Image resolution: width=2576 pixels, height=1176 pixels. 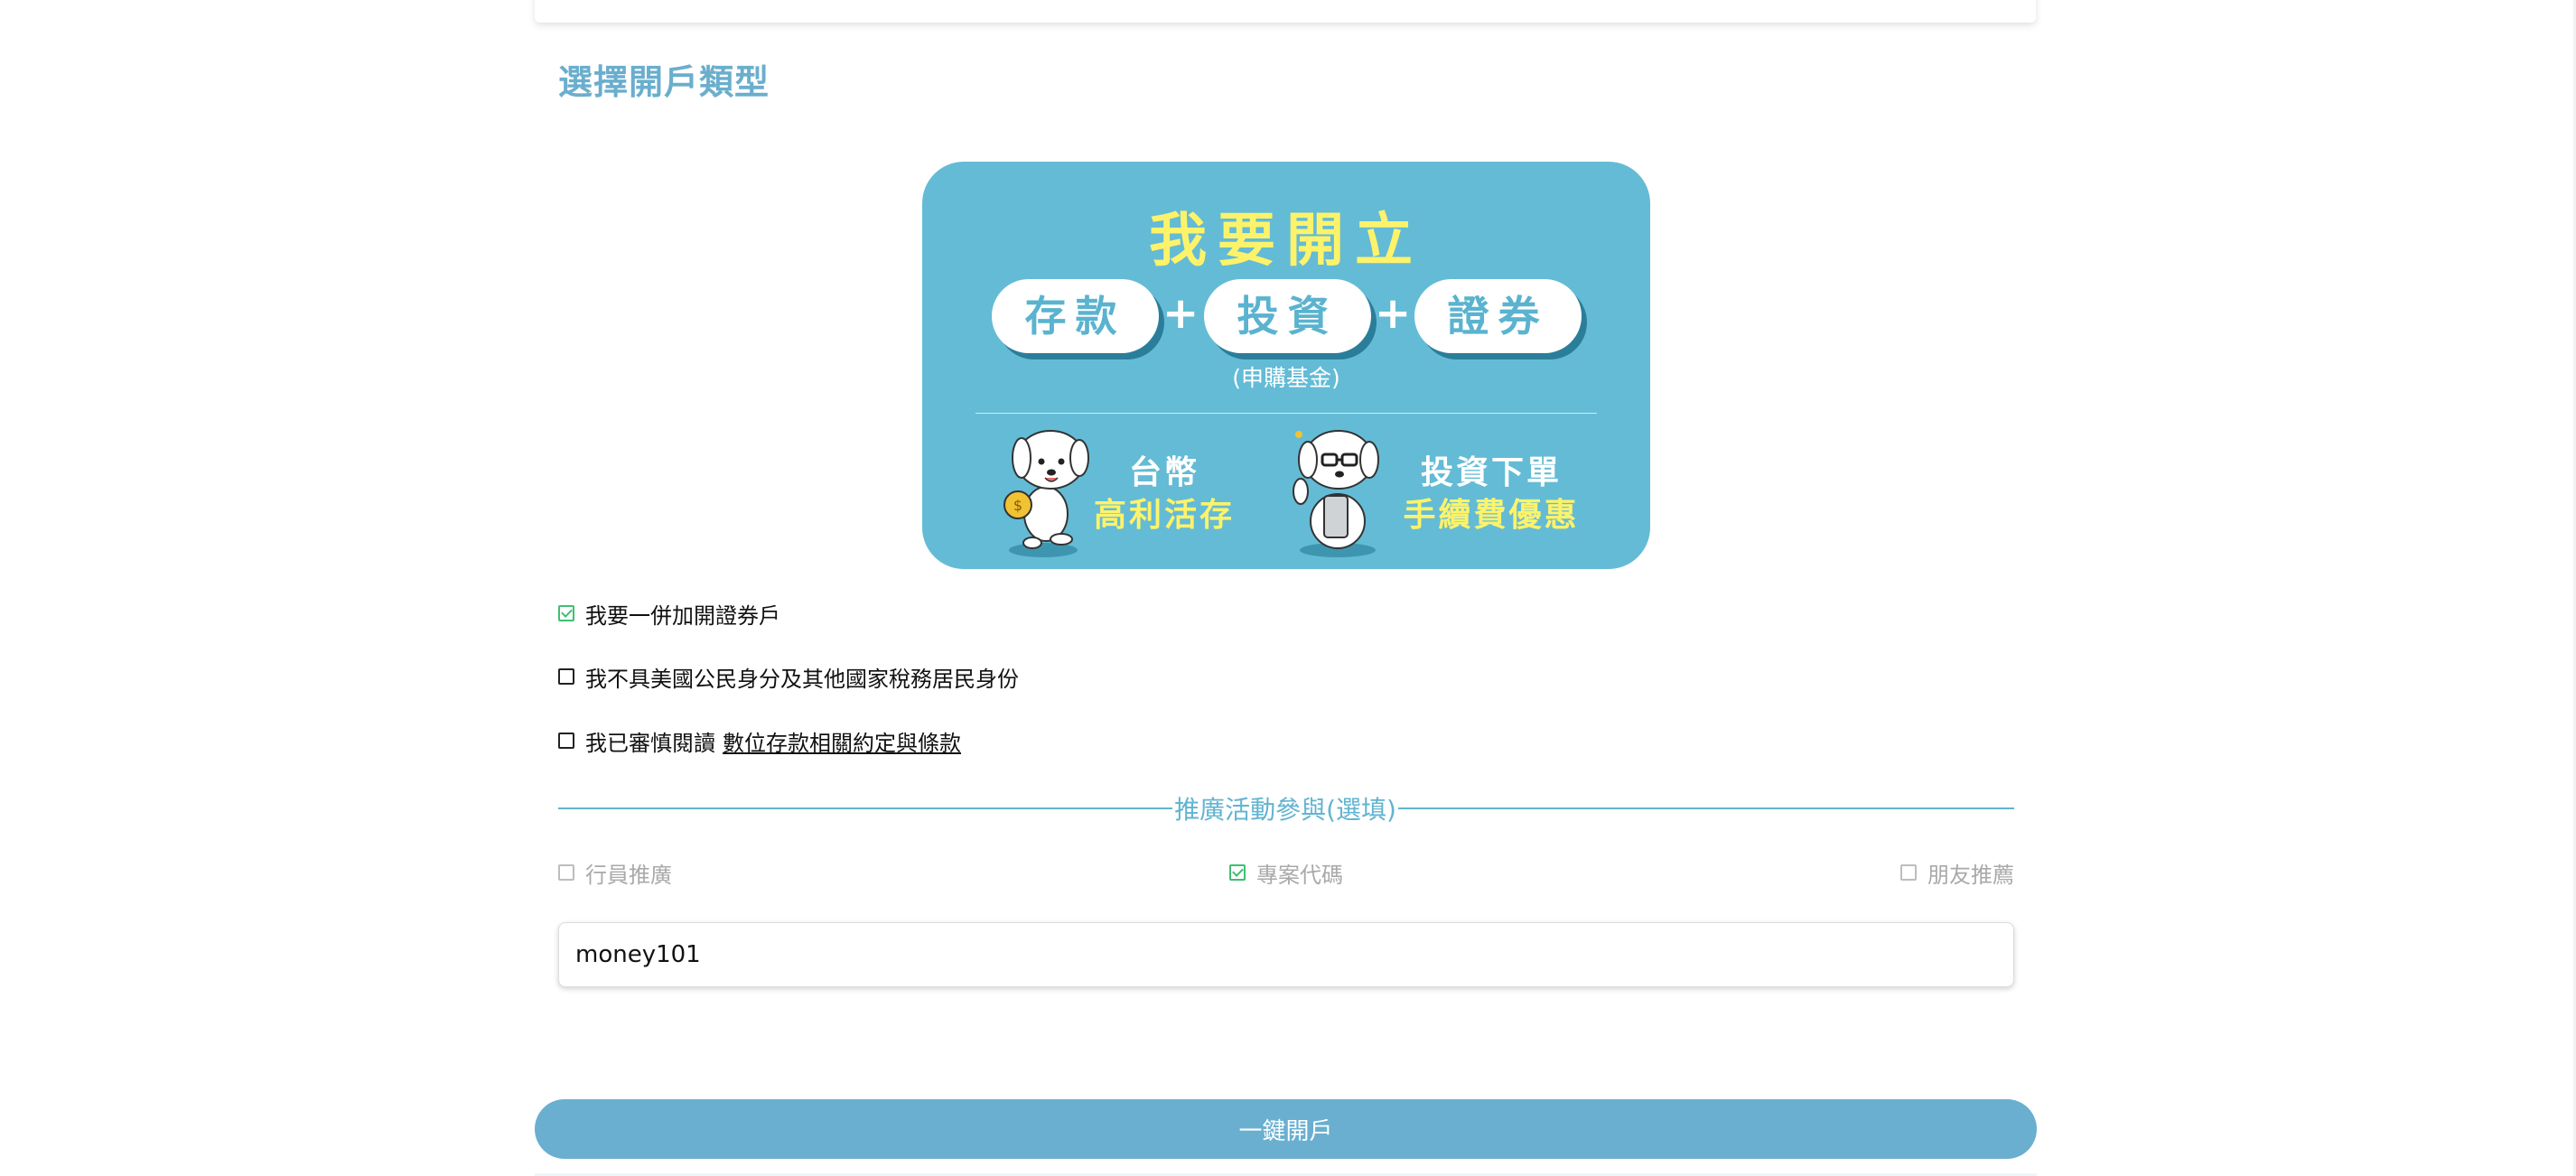 I want to click on feature-2-highlight: 手續費優惠, so click(x=1491, y=515).